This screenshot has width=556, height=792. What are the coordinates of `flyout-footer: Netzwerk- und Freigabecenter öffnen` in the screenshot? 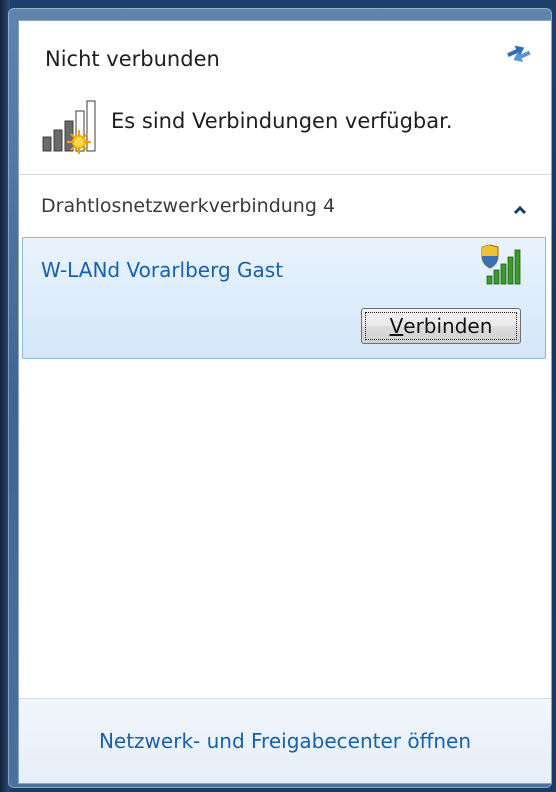 It's located at (285, 740).